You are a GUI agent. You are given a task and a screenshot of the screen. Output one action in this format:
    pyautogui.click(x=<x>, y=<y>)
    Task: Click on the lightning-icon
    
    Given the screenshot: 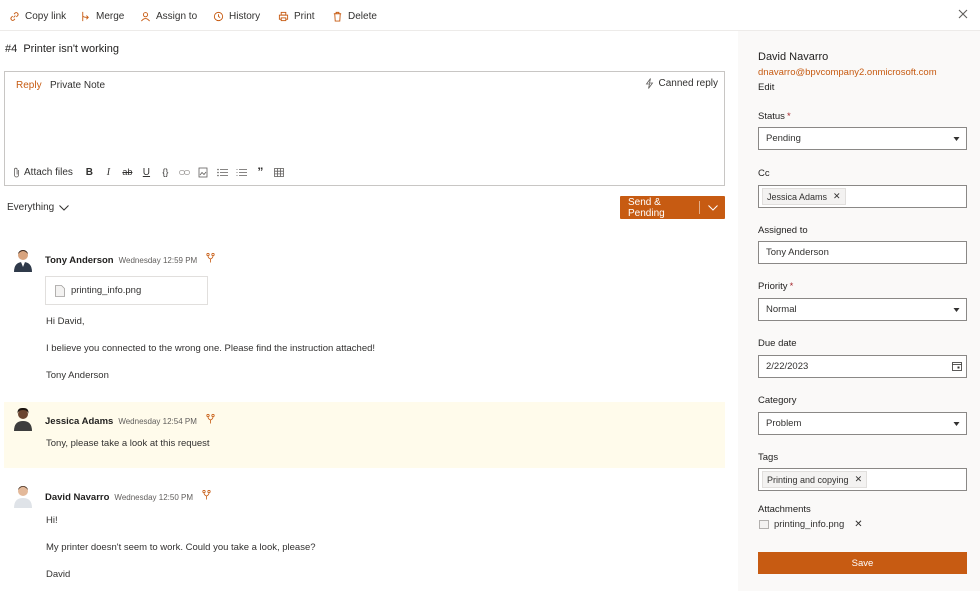 What is the action you would take?
    pyautogui.click(x=649, y=83)
    